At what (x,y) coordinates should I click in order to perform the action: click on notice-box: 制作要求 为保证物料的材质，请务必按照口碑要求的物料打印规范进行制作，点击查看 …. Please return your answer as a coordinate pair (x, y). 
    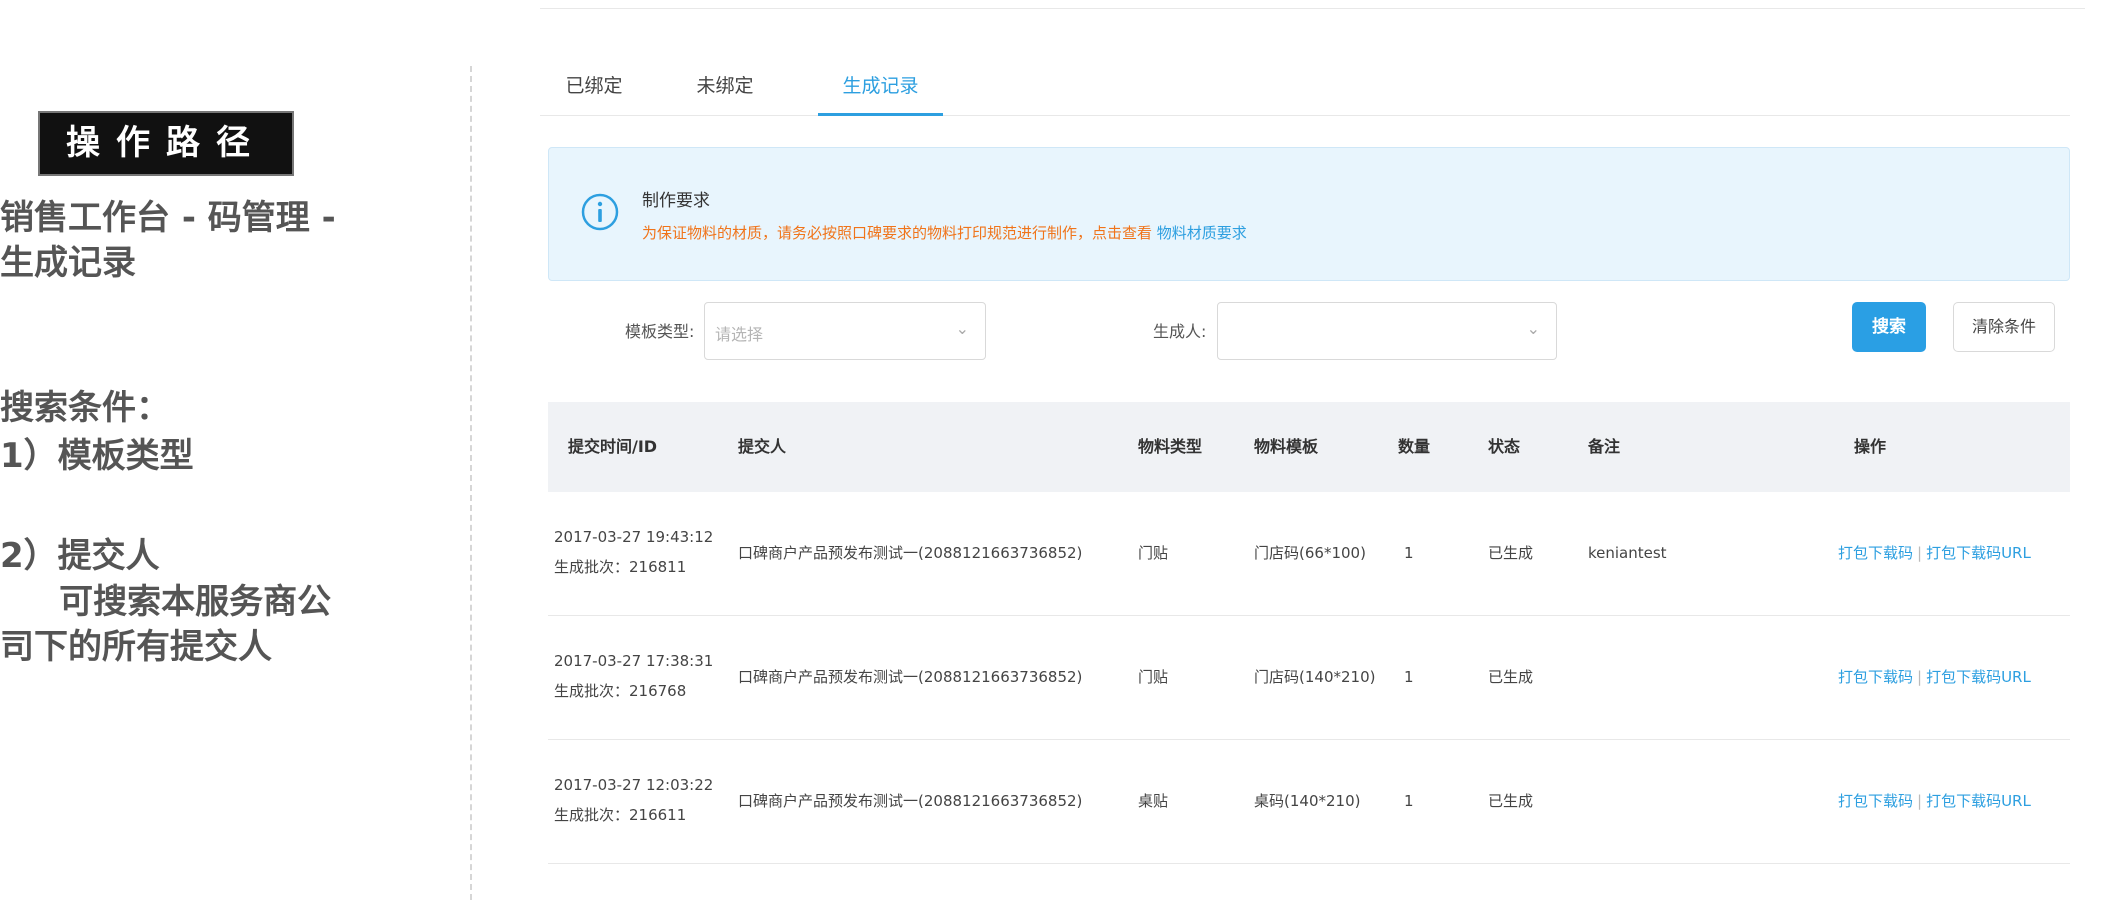
    Looking at the image, I should click on (1309, 214).